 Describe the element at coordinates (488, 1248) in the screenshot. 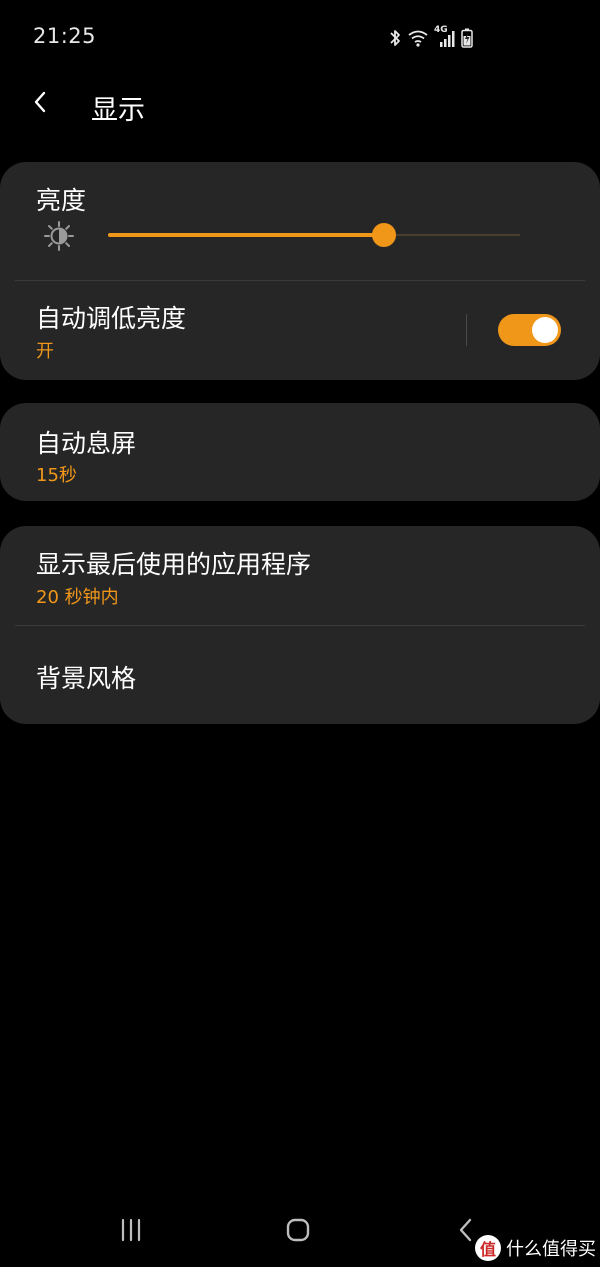

I see `watermark-logo: 值` at that location.